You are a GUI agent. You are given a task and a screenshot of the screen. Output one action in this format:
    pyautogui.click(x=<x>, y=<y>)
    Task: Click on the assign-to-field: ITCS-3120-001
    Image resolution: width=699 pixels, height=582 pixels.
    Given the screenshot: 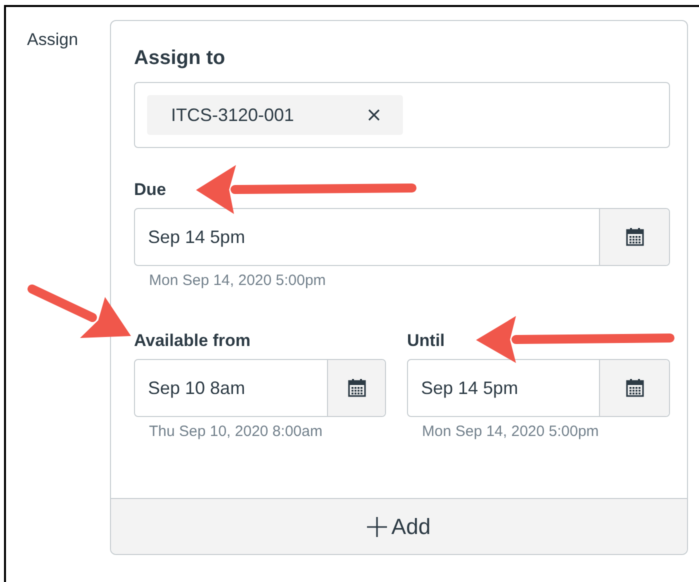 What is the action you would take?
    pyautogui.click(x=402, y=115)
    